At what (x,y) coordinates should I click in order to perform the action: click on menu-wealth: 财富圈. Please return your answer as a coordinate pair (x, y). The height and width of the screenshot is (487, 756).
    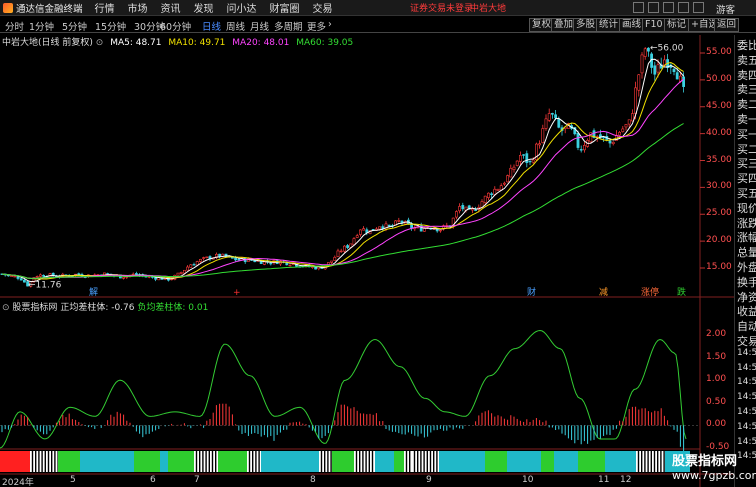
    Looking at the image, I should click on (285, 7).